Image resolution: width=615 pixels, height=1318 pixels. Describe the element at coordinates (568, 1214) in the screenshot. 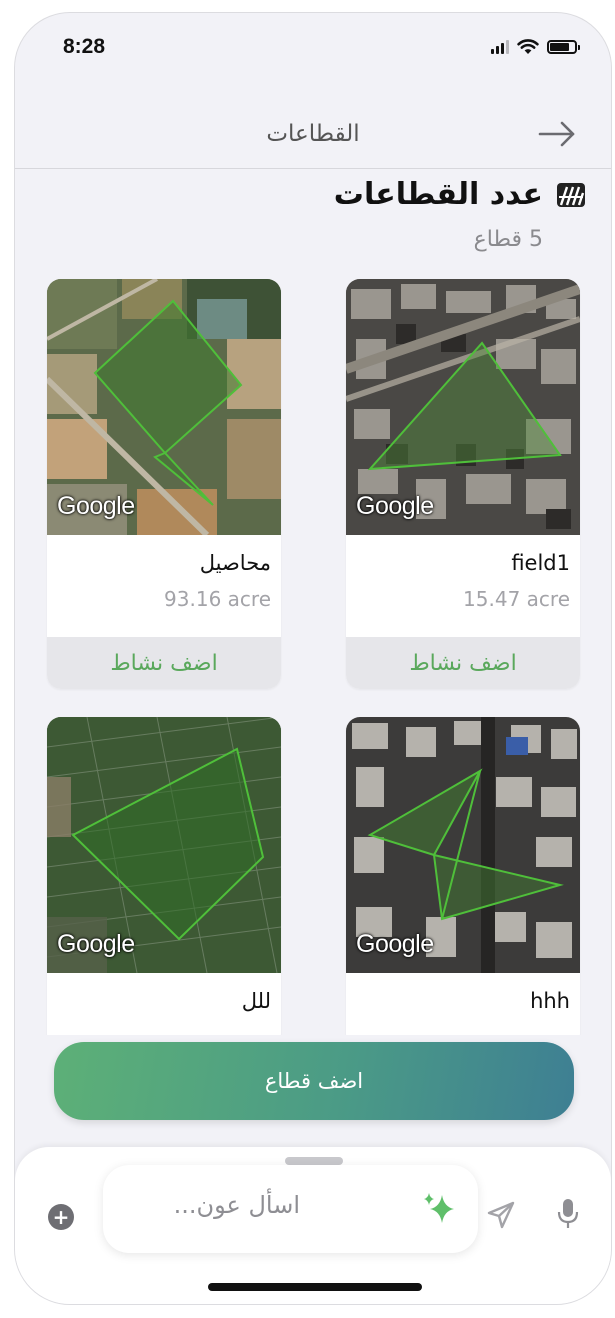

I see `microphone-icon` at that location.